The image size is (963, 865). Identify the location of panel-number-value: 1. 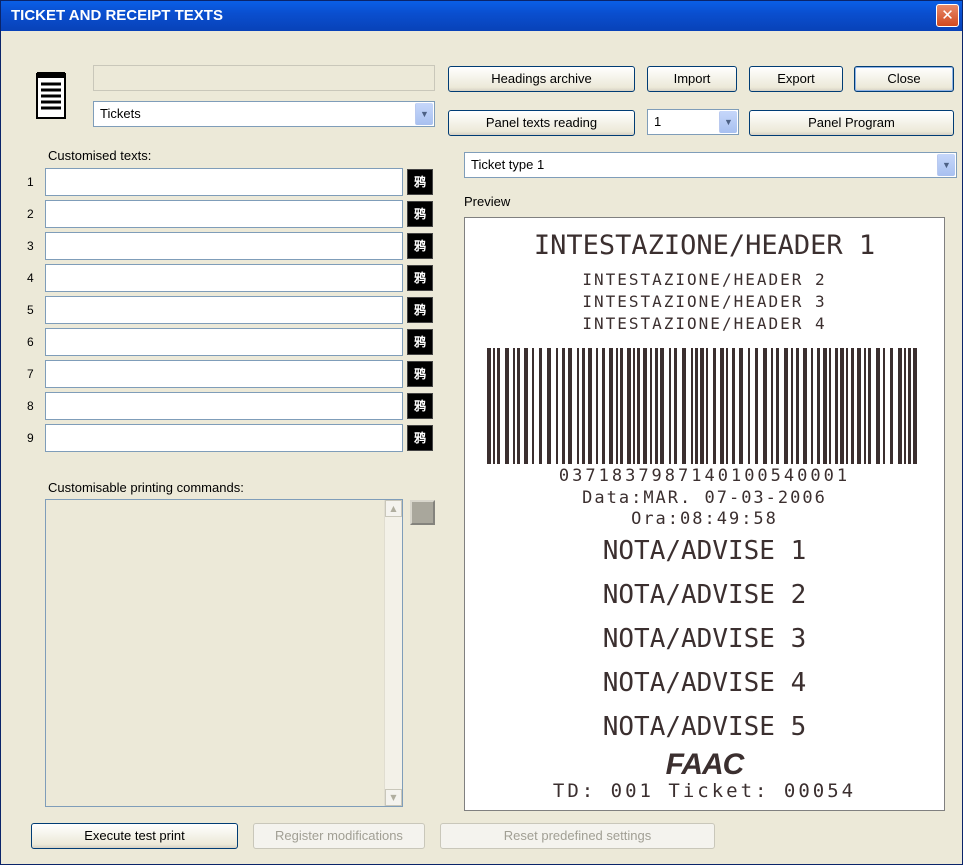
(658, 121).